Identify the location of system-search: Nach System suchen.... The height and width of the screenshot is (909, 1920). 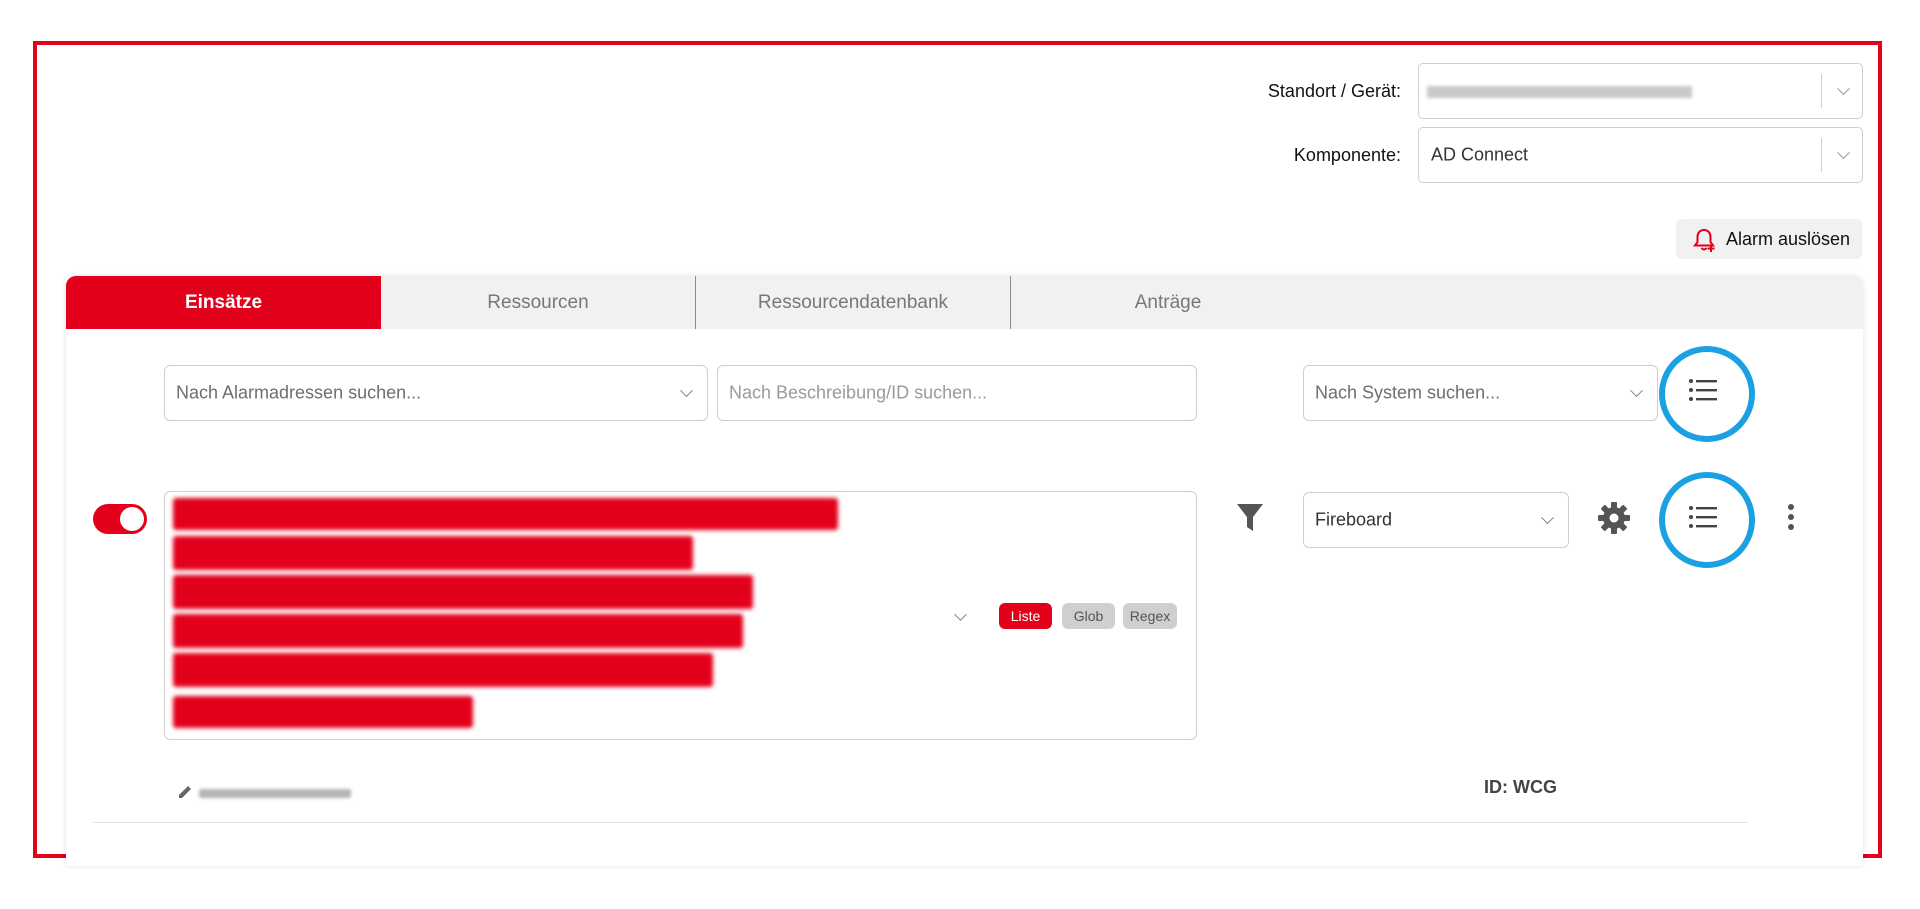
(1480, 393).